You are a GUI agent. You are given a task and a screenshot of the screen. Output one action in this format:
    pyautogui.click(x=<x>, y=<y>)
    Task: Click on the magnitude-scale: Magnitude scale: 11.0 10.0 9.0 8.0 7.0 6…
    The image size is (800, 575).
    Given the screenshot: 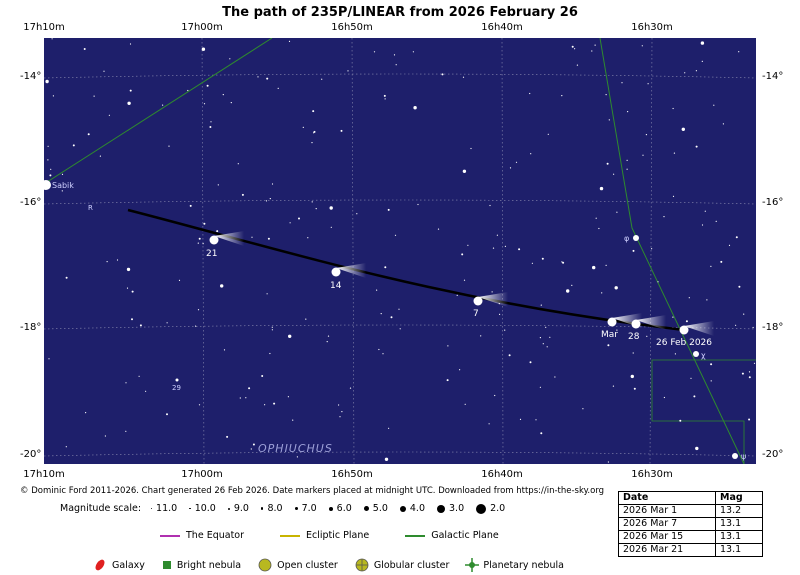 What is the action you would take?
    pyautogui.click(x=288, y=508)
    